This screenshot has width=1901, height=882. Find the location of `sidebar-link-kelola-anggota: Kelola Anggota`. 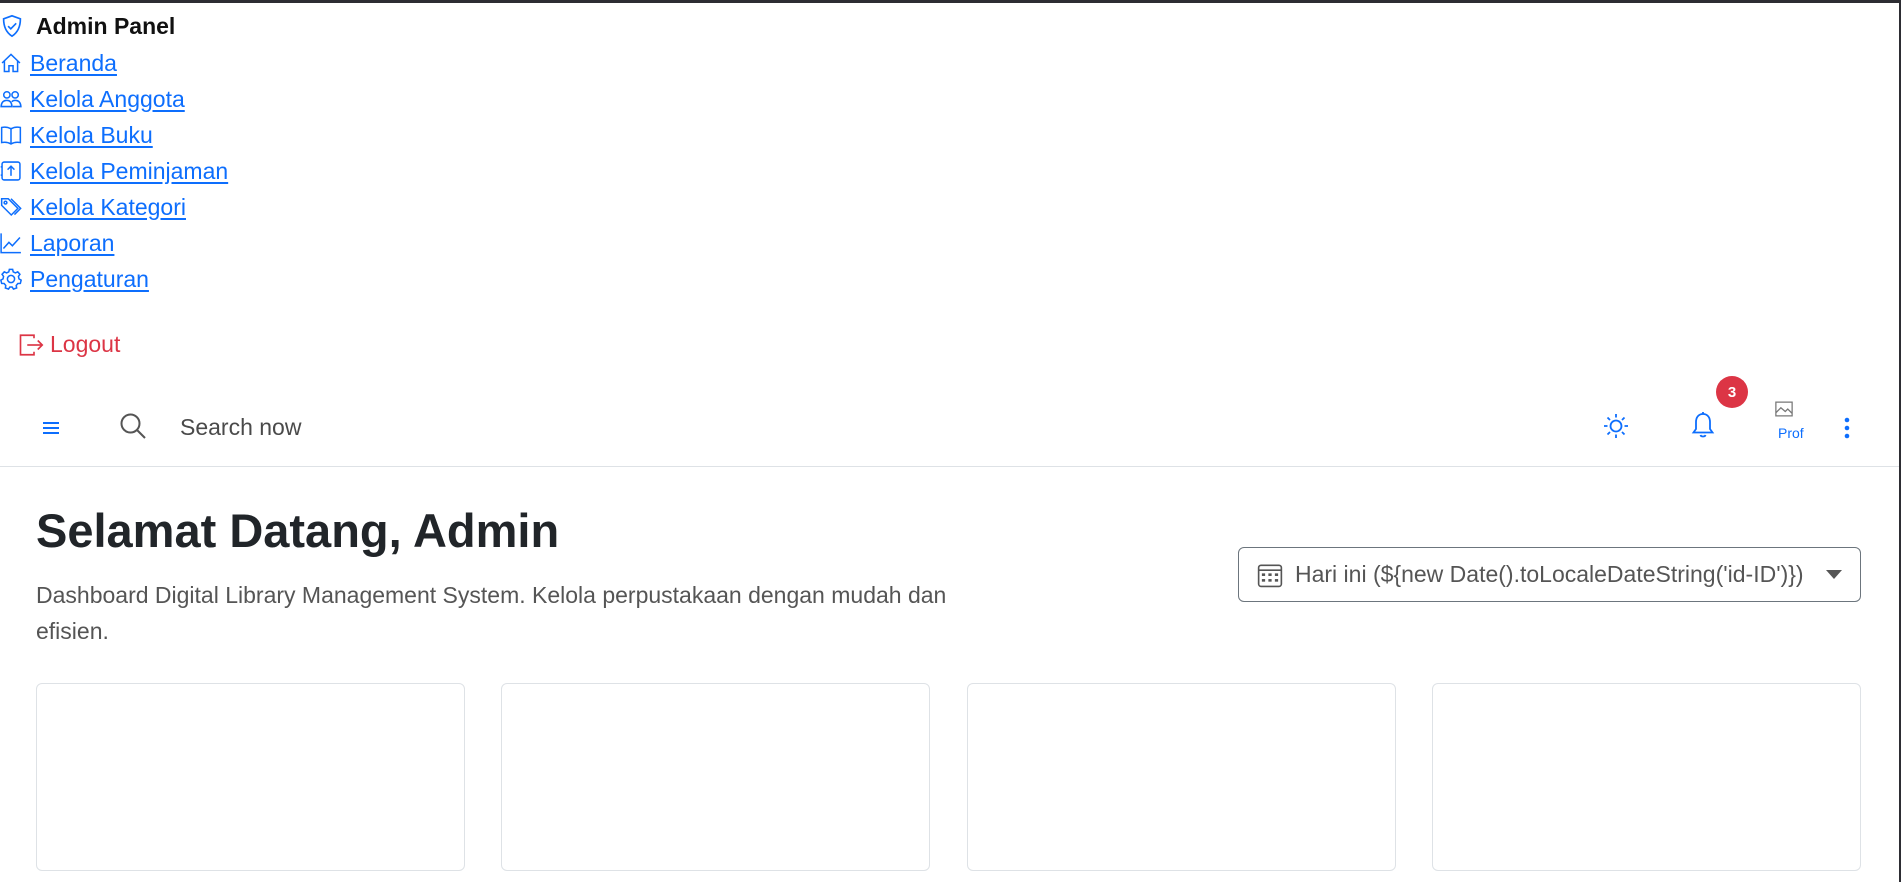

sidebar-link-kelola-anggota: Kelola Anggota is located at coordinates (92, 99).